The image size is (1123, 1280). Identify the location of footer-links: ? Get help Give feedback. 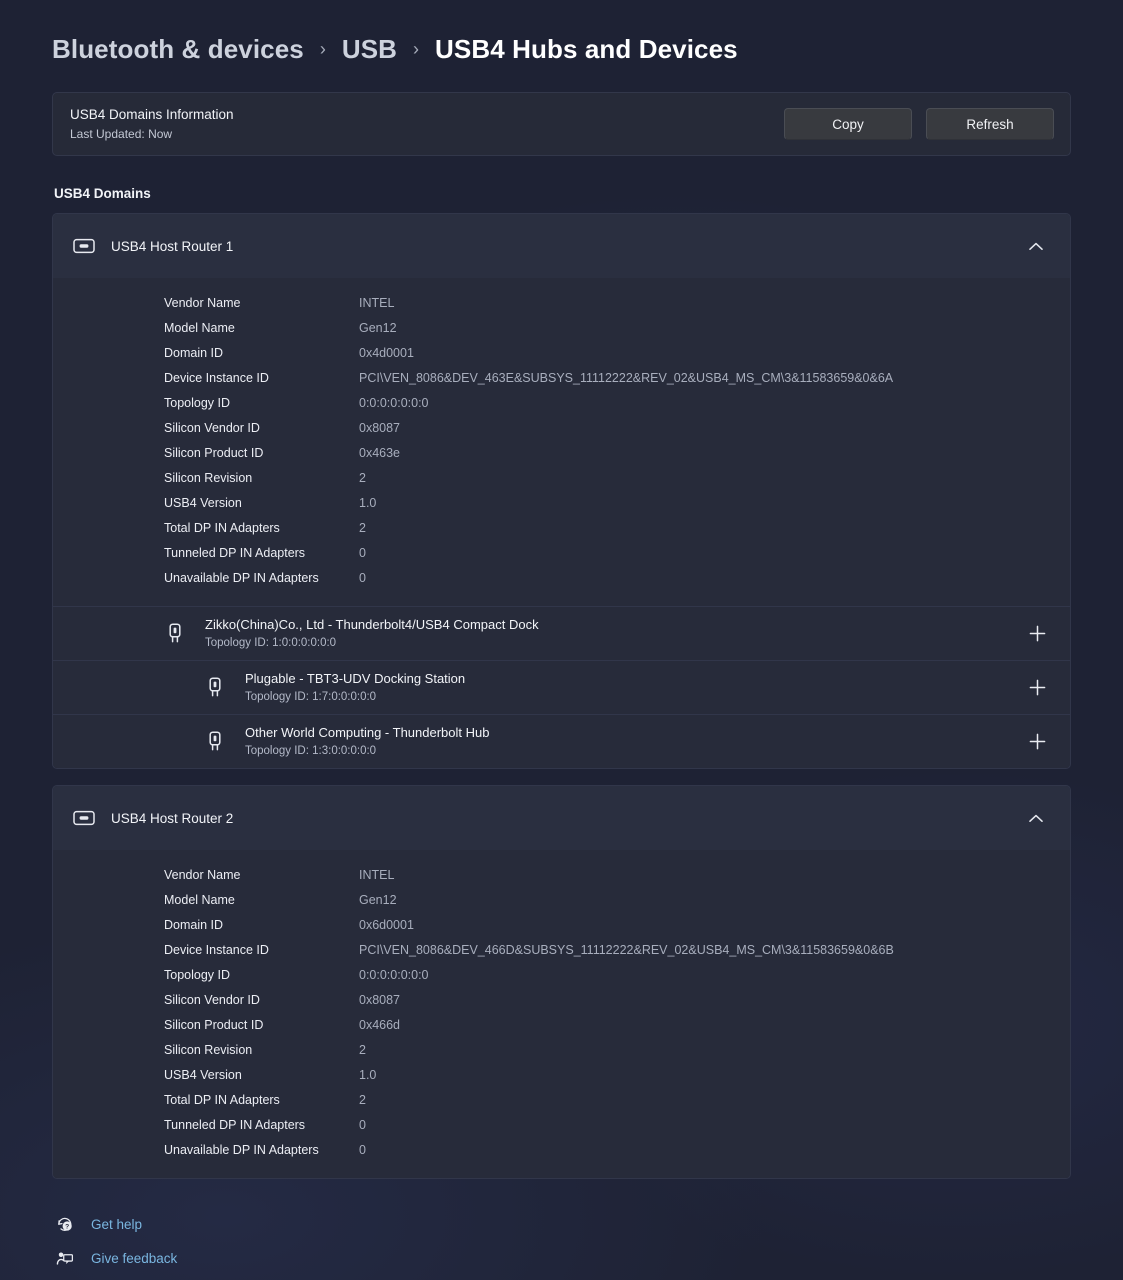
(561, 1241).